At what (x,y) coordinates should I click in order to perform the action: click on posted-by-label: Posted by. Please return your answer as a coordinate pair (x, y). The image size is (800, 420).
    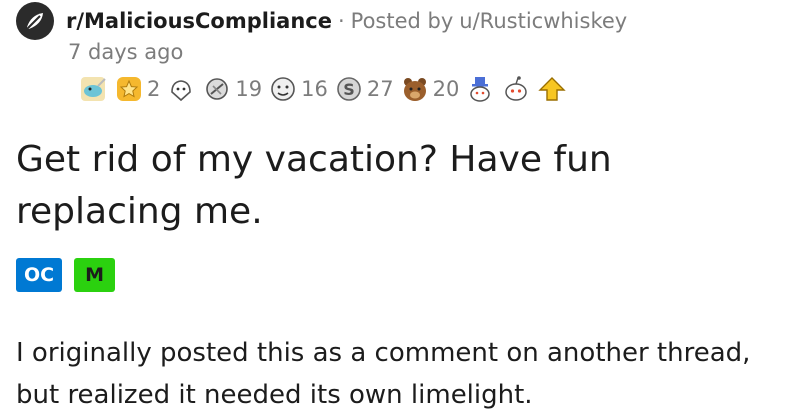
    Looking at the image, I should click on (402, 21).